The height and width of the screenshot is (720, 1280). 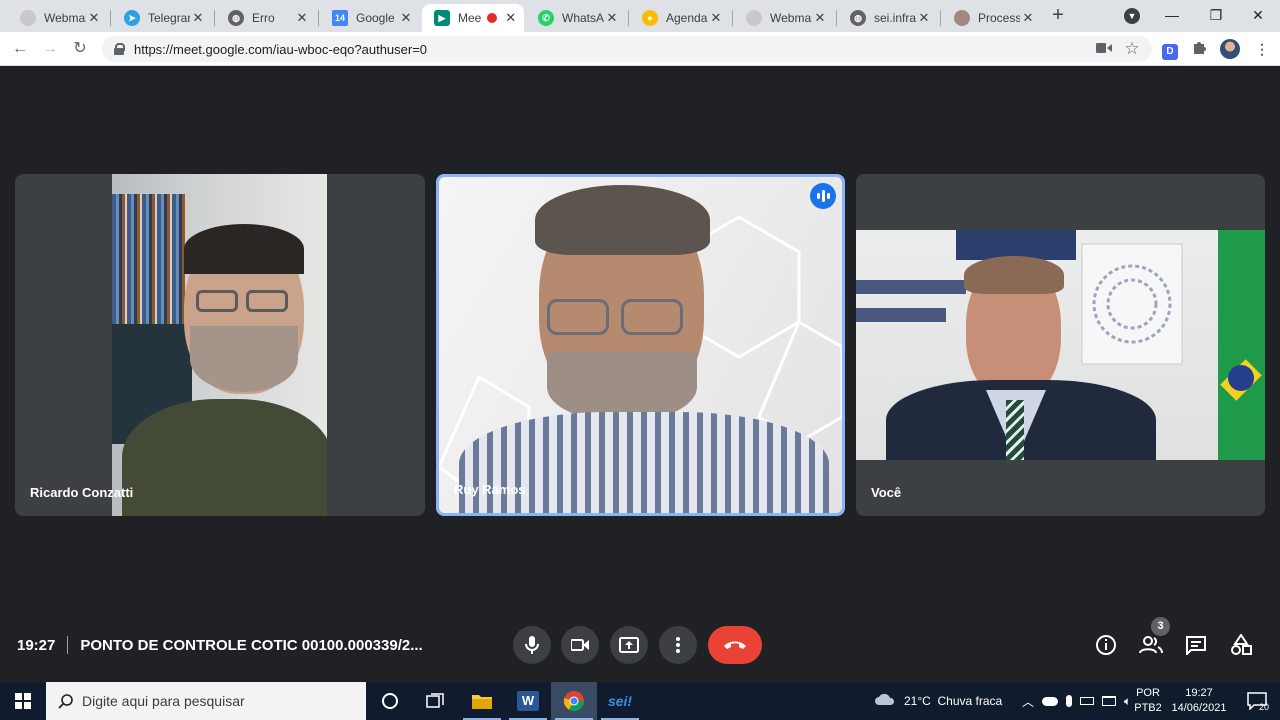 I want to click on tab-meet: ▶ Mee ✕, so click(x=473, y=18).